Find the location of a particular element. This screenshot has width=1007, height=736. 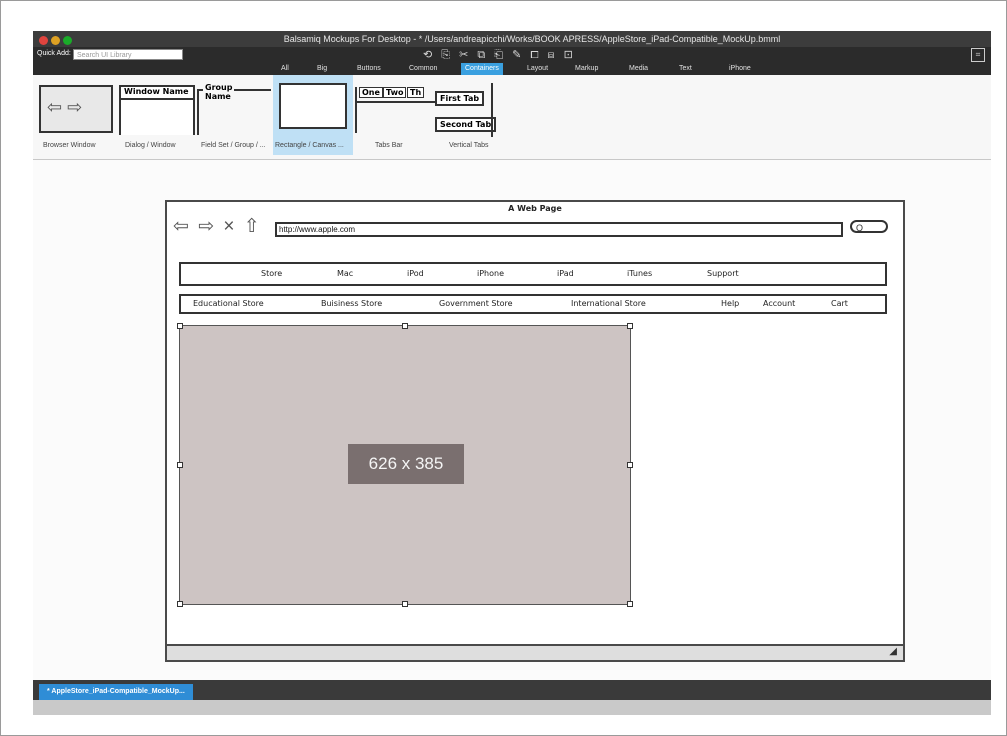

mockup-url-field: http://www.apple.com is located at coordinates (559, 229).